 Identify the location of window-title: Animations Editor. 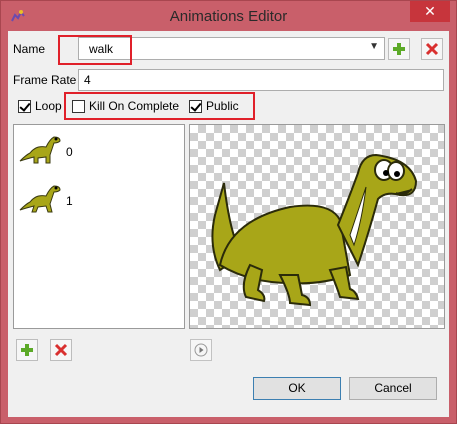
(228, 16).